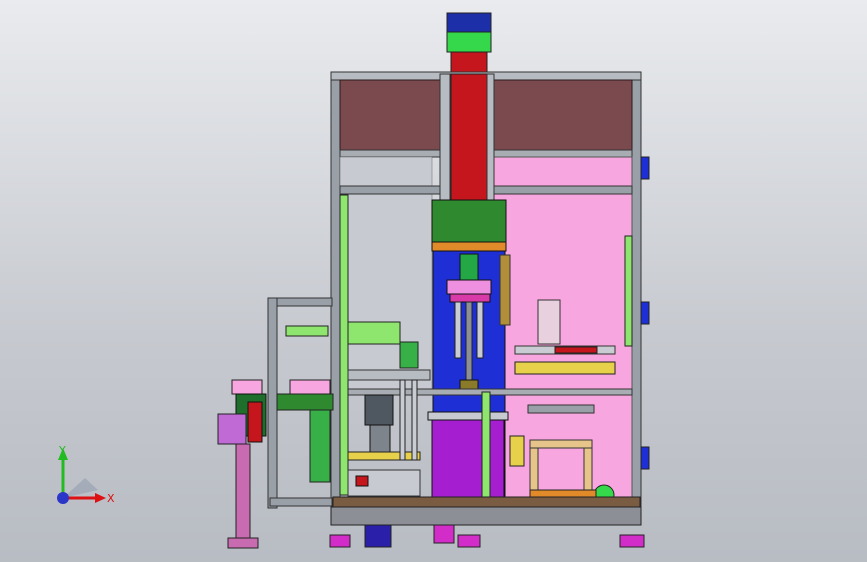 The height and width of the screenshot is (562, 867). What do you see at coordinates (628, 291) in the screenshot?
I see `right-side-rail` at bounding box center [628, 291].